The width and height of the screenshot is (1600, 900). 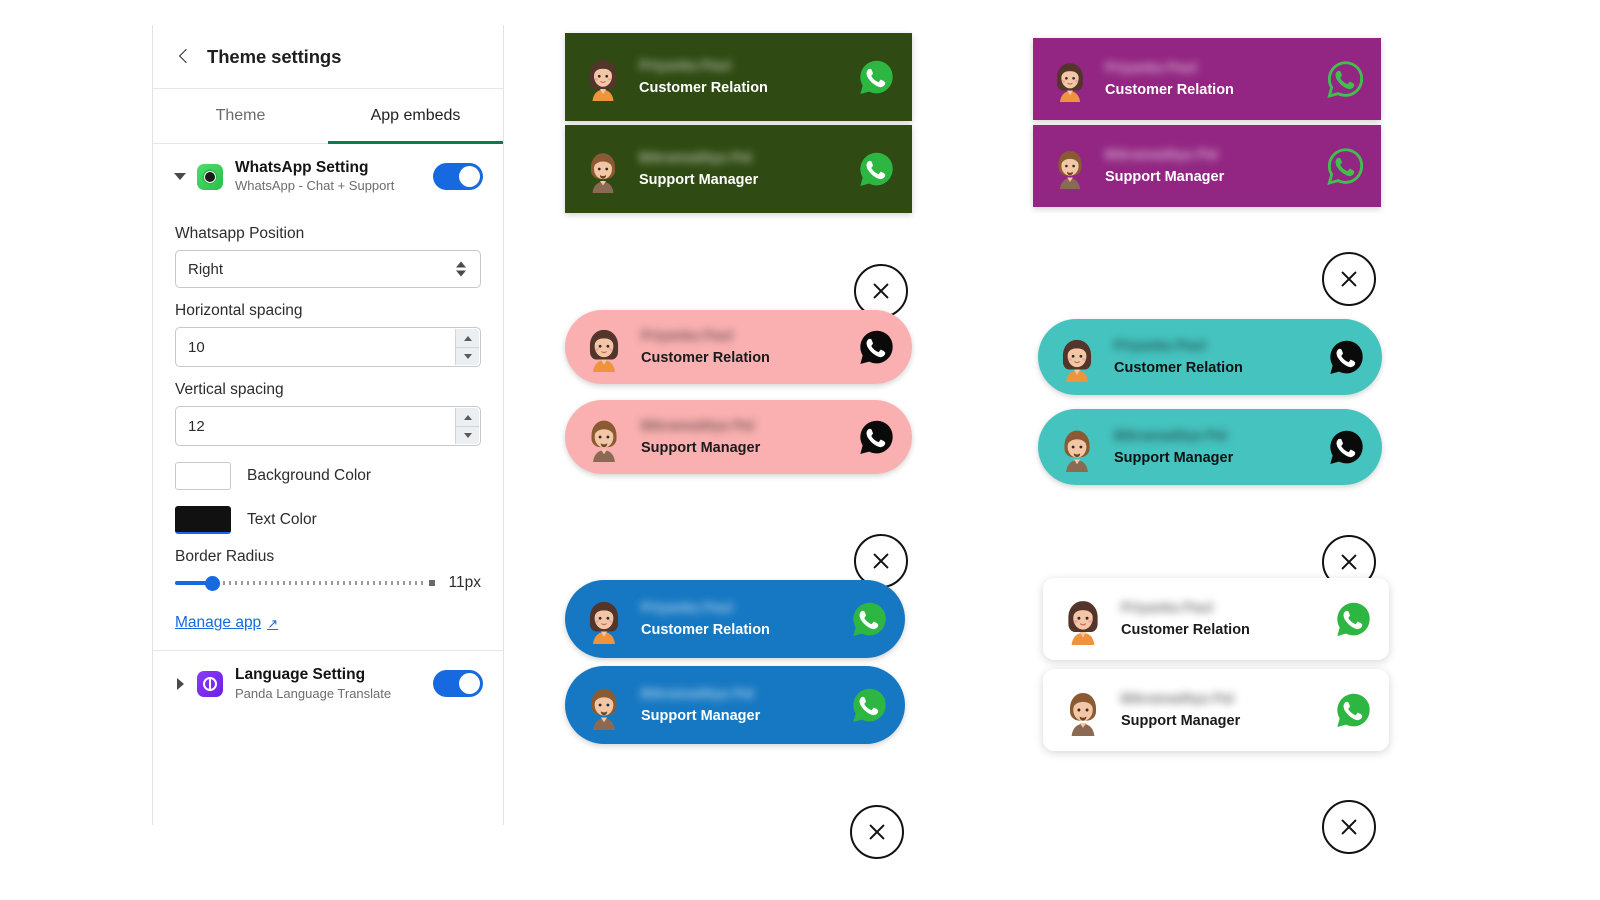 What do you see at coordinates (274, 56) in the screenshot?
I see `page-title: Theme settings` at bounding box center [274, 56].